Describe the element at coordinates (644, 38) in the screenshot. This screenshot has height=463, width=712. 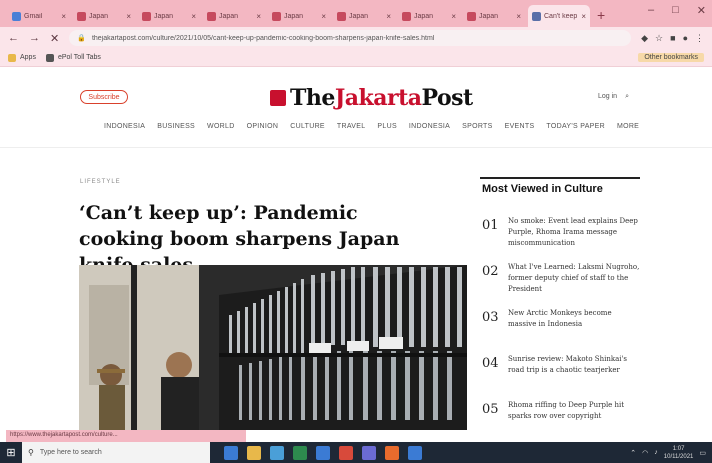
I see `extension-icon: ◆` at that location.